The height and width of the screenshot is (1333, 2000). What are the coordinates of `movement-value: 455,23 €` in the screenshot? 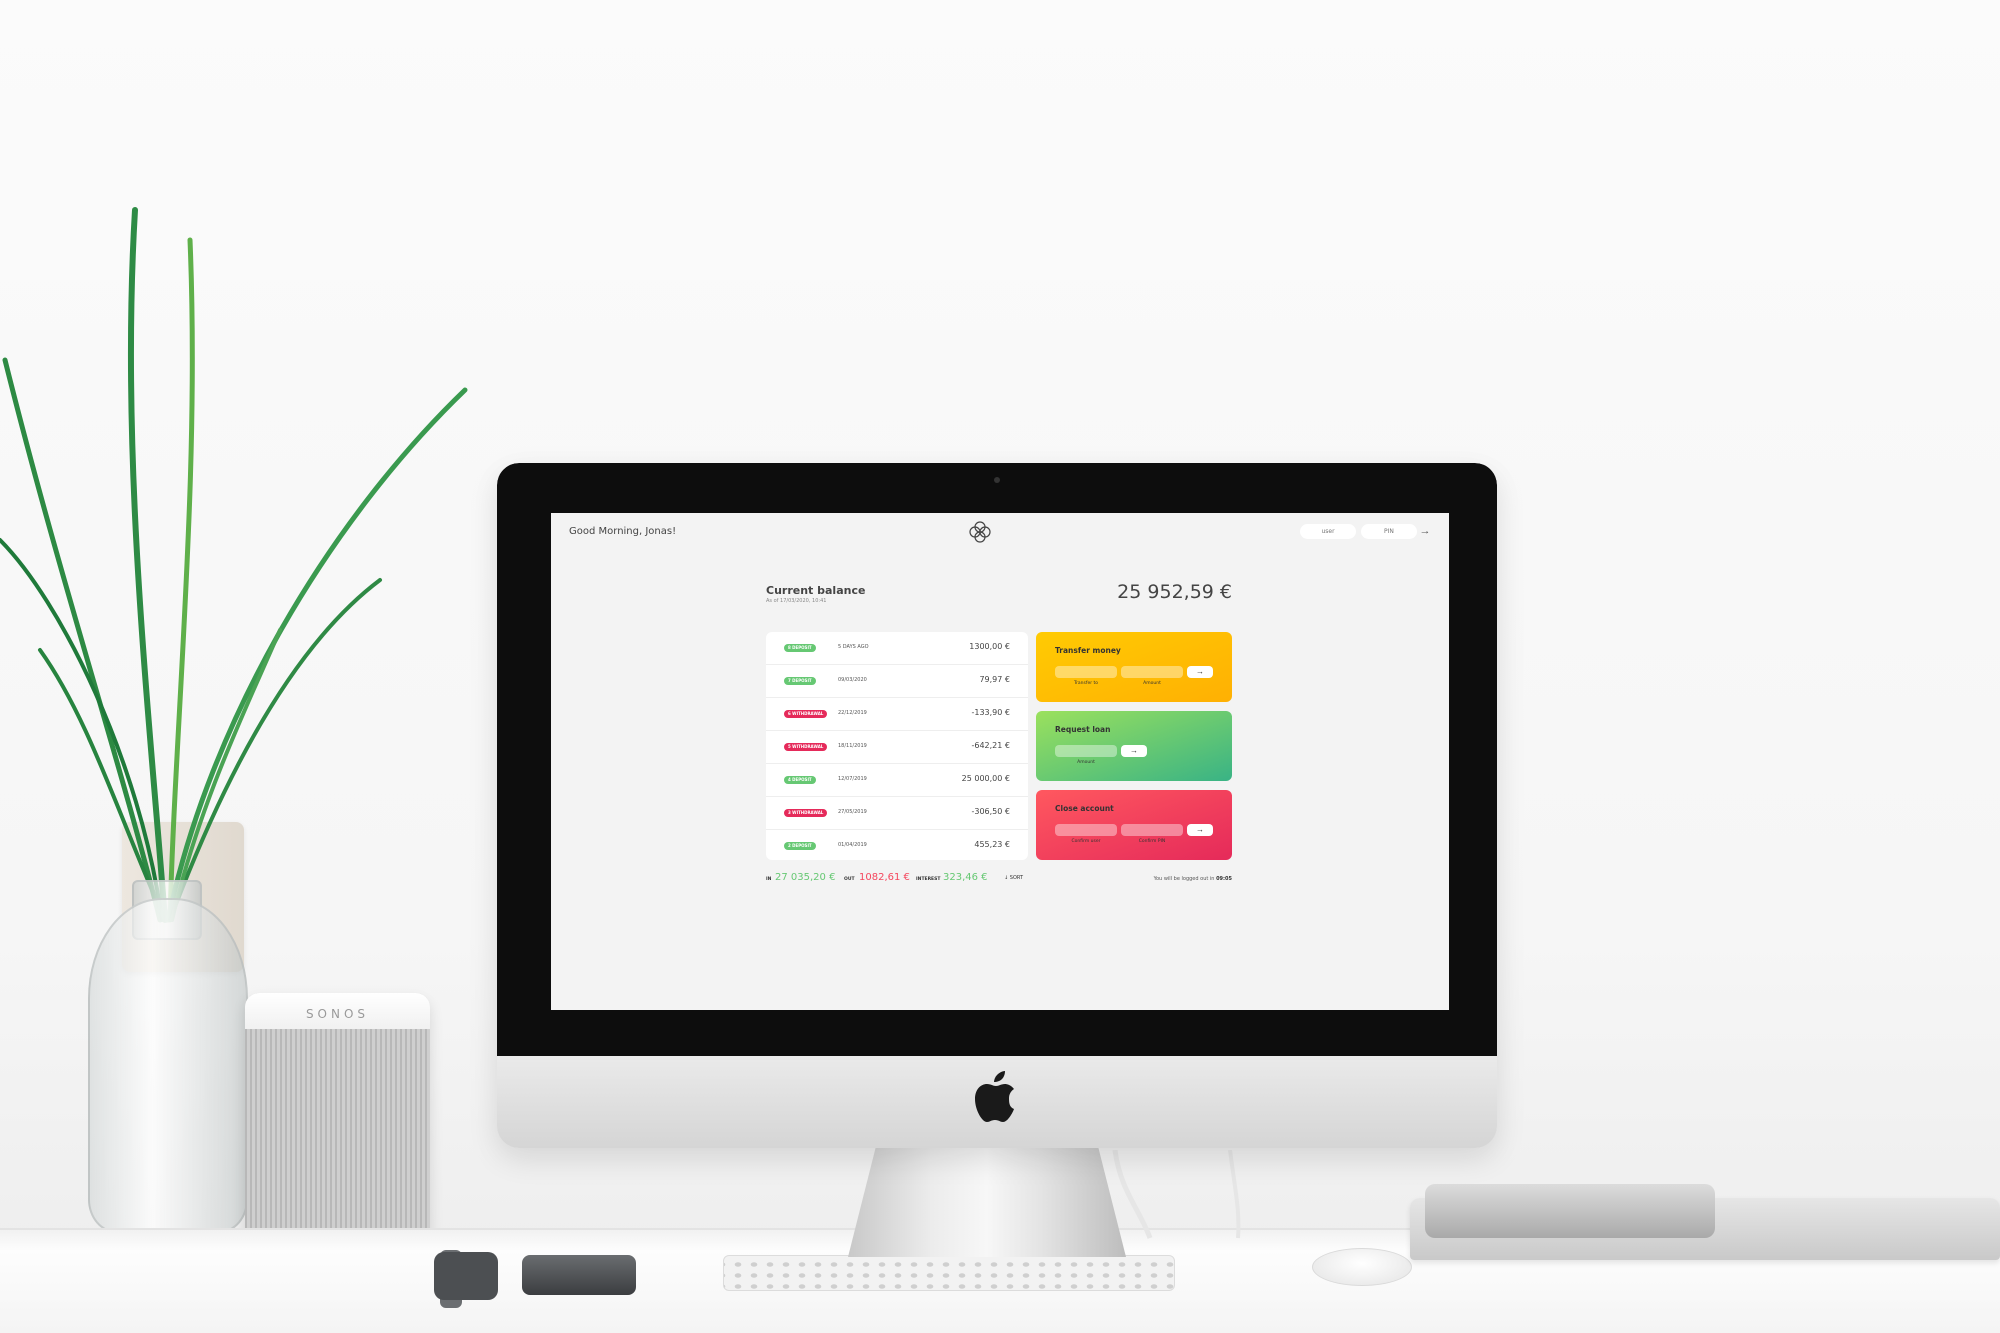 It's located at (992, 844).